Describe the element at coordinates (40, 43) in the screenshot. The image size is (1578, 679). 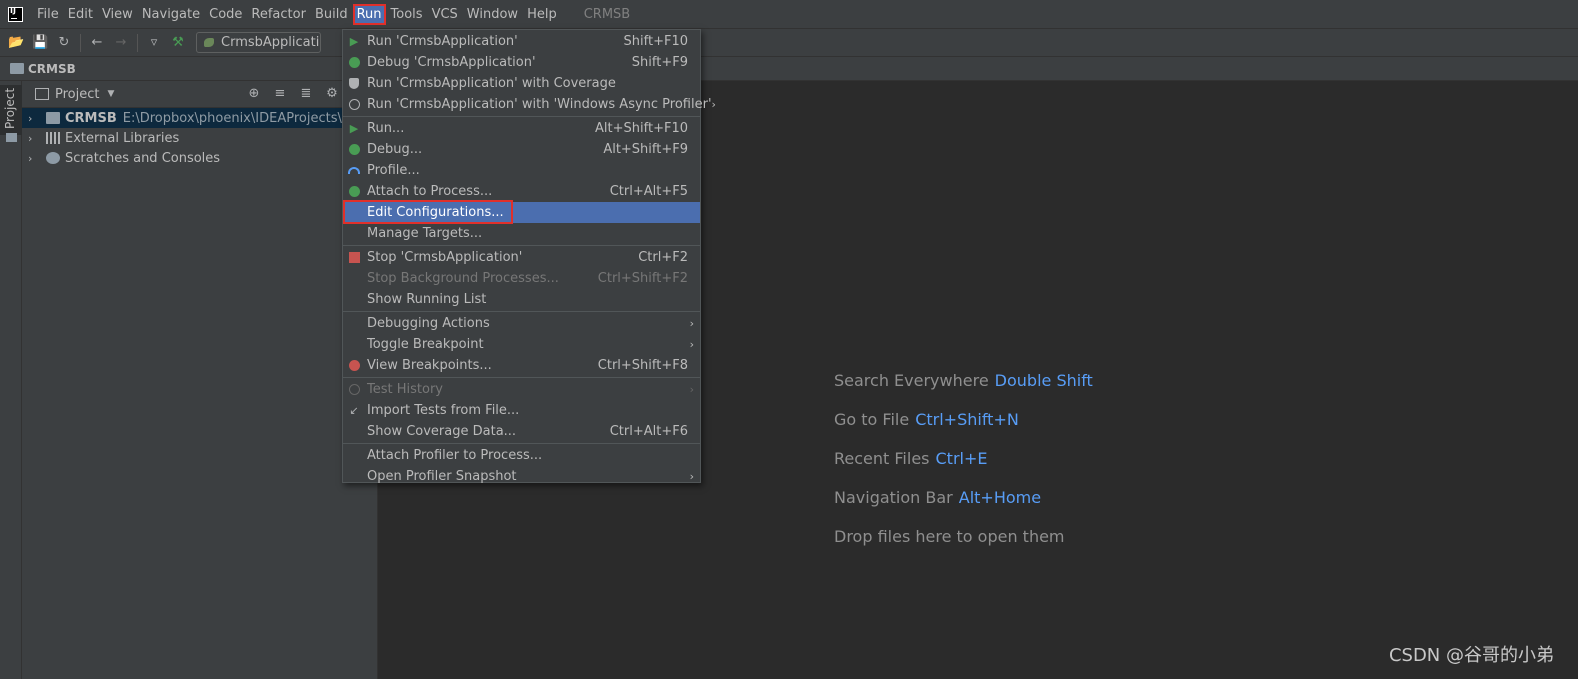
I see `save-icon: 💾` at that location.